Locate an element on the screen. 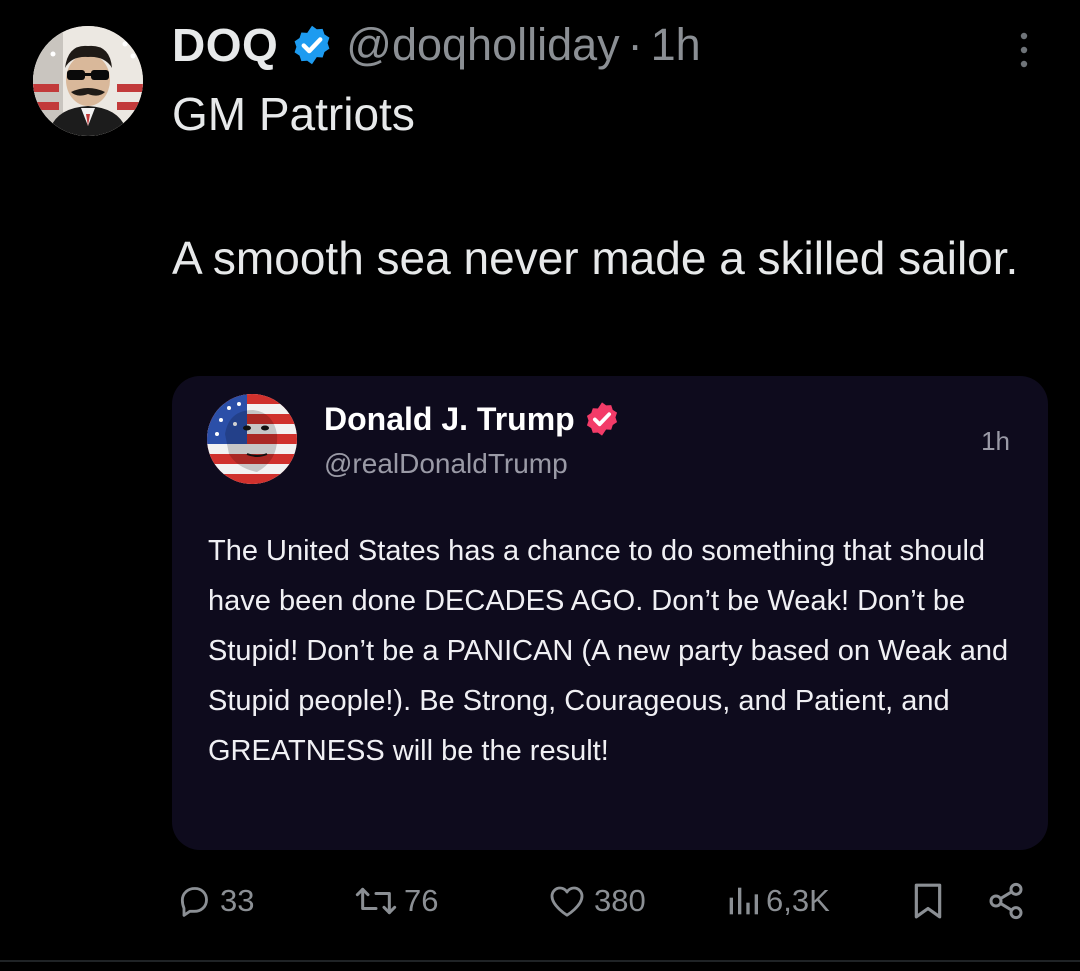 The width and height of the screenshot is (1080, 971). author-avatar is located at coordinates (88, 81).